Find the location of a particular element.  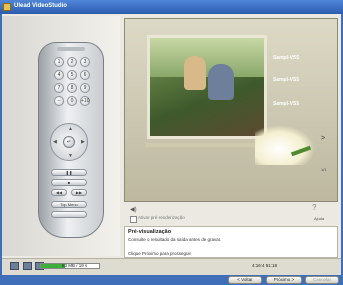

key-2: 2 is located at coordinates (72, 62).